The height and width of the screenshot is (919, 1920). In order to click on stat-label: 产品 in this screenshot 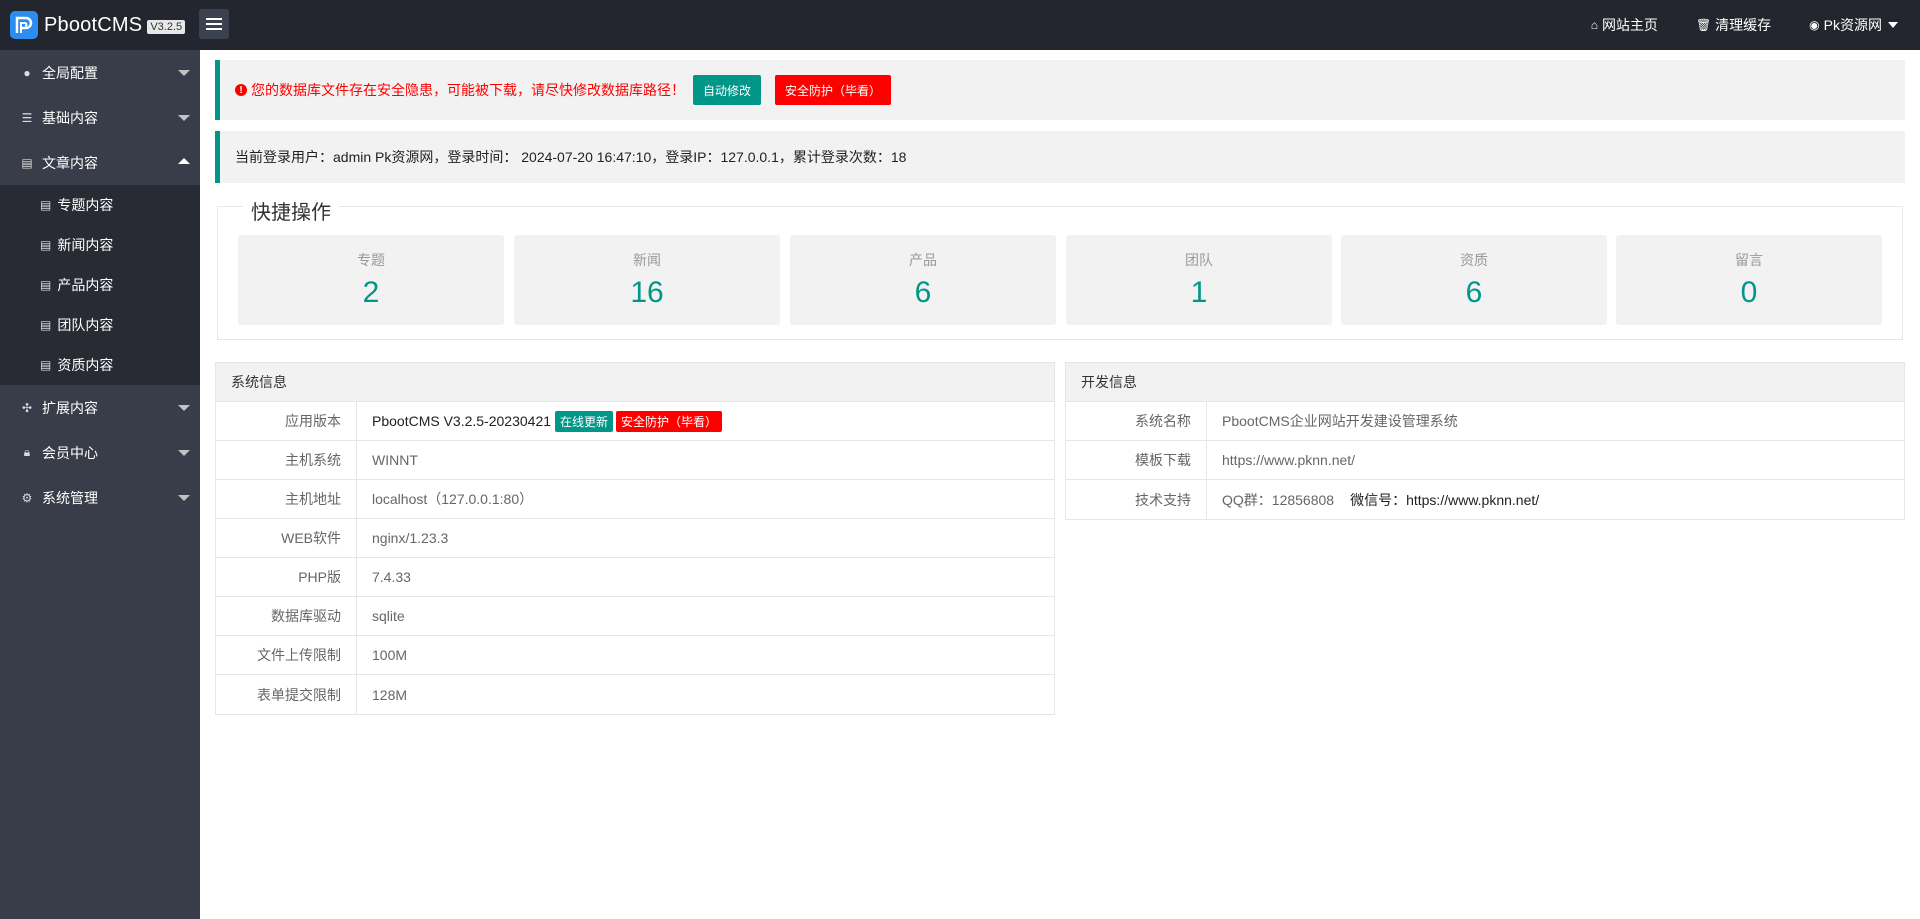, I will do `click(923, 260)`.